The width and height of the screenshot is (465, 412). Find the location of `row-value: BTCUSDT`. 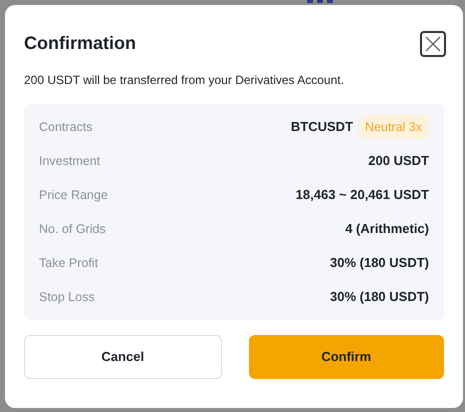

row-value: BTCUSDT is located at coordinates (322, 127).